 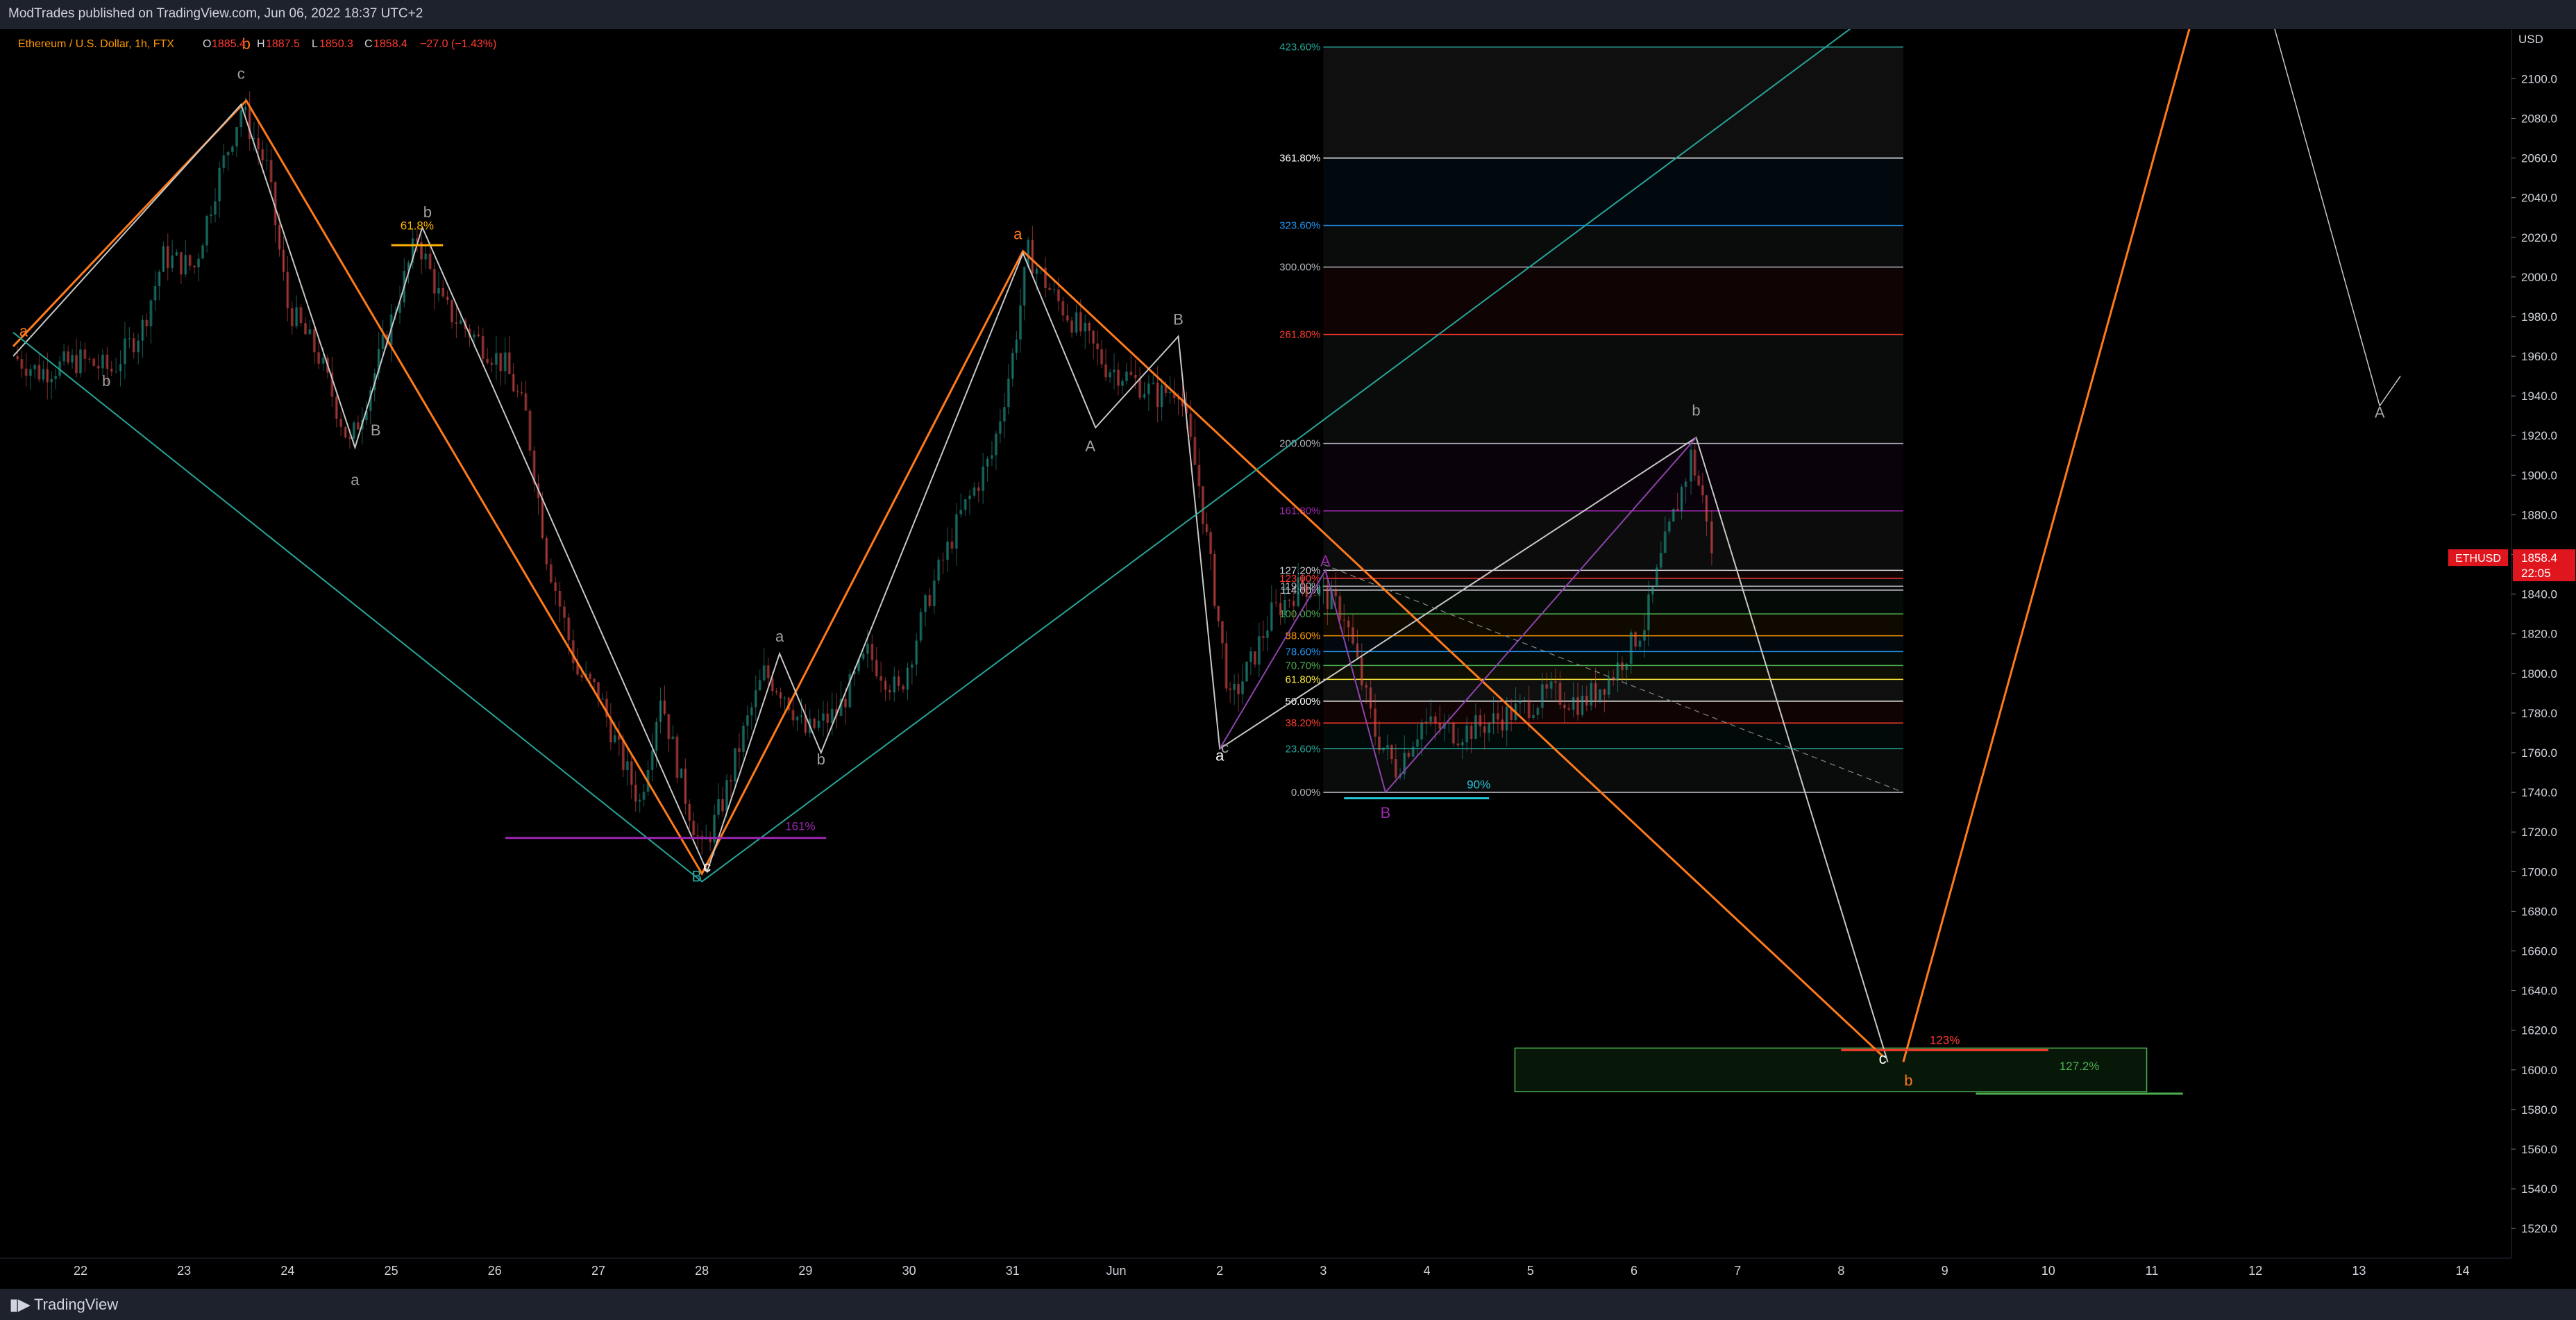 I want to click on x-tick-label: 27, so click(x=598, y=1271).